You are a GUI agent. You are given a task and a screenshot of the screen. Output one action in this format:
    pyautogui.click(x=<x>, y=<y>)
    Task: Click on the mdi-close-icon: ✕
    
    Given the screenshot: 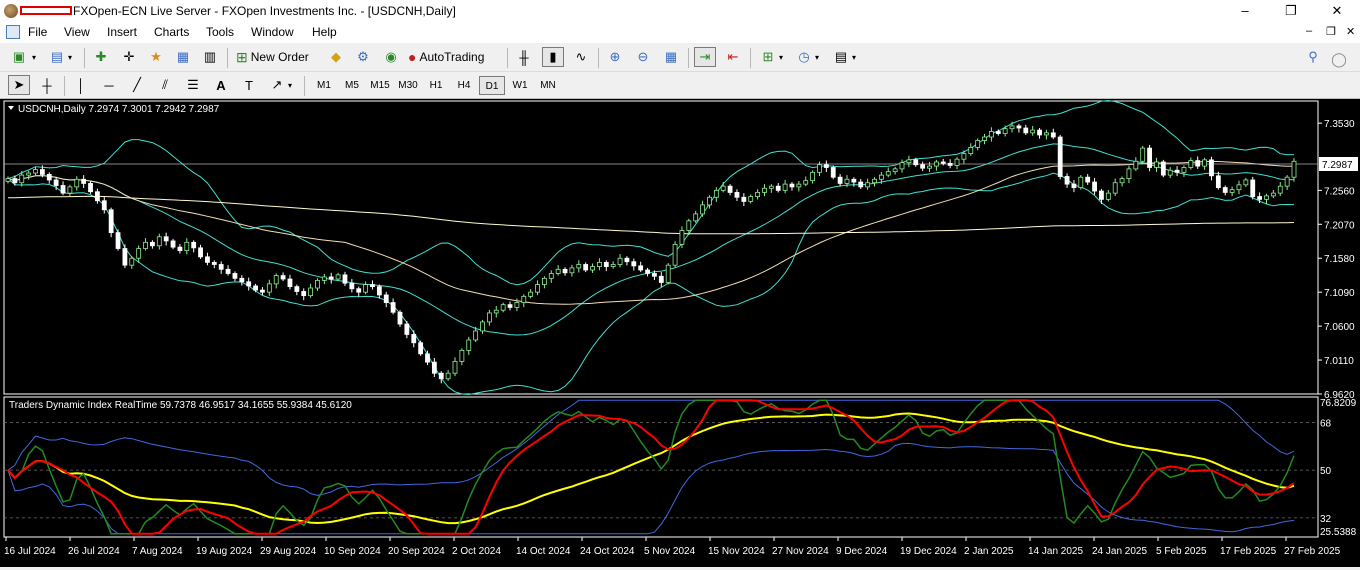 What is the action you would take?
    pyautogui.click(x=1350, y=31)
    